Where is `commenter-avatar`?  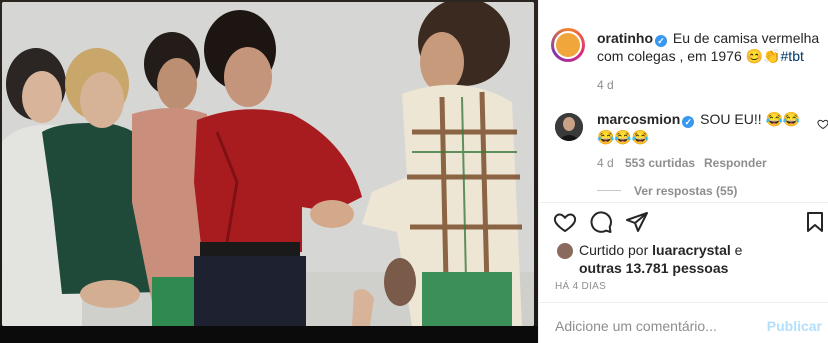
commenter-avatar is located at coordinates (569, 127).